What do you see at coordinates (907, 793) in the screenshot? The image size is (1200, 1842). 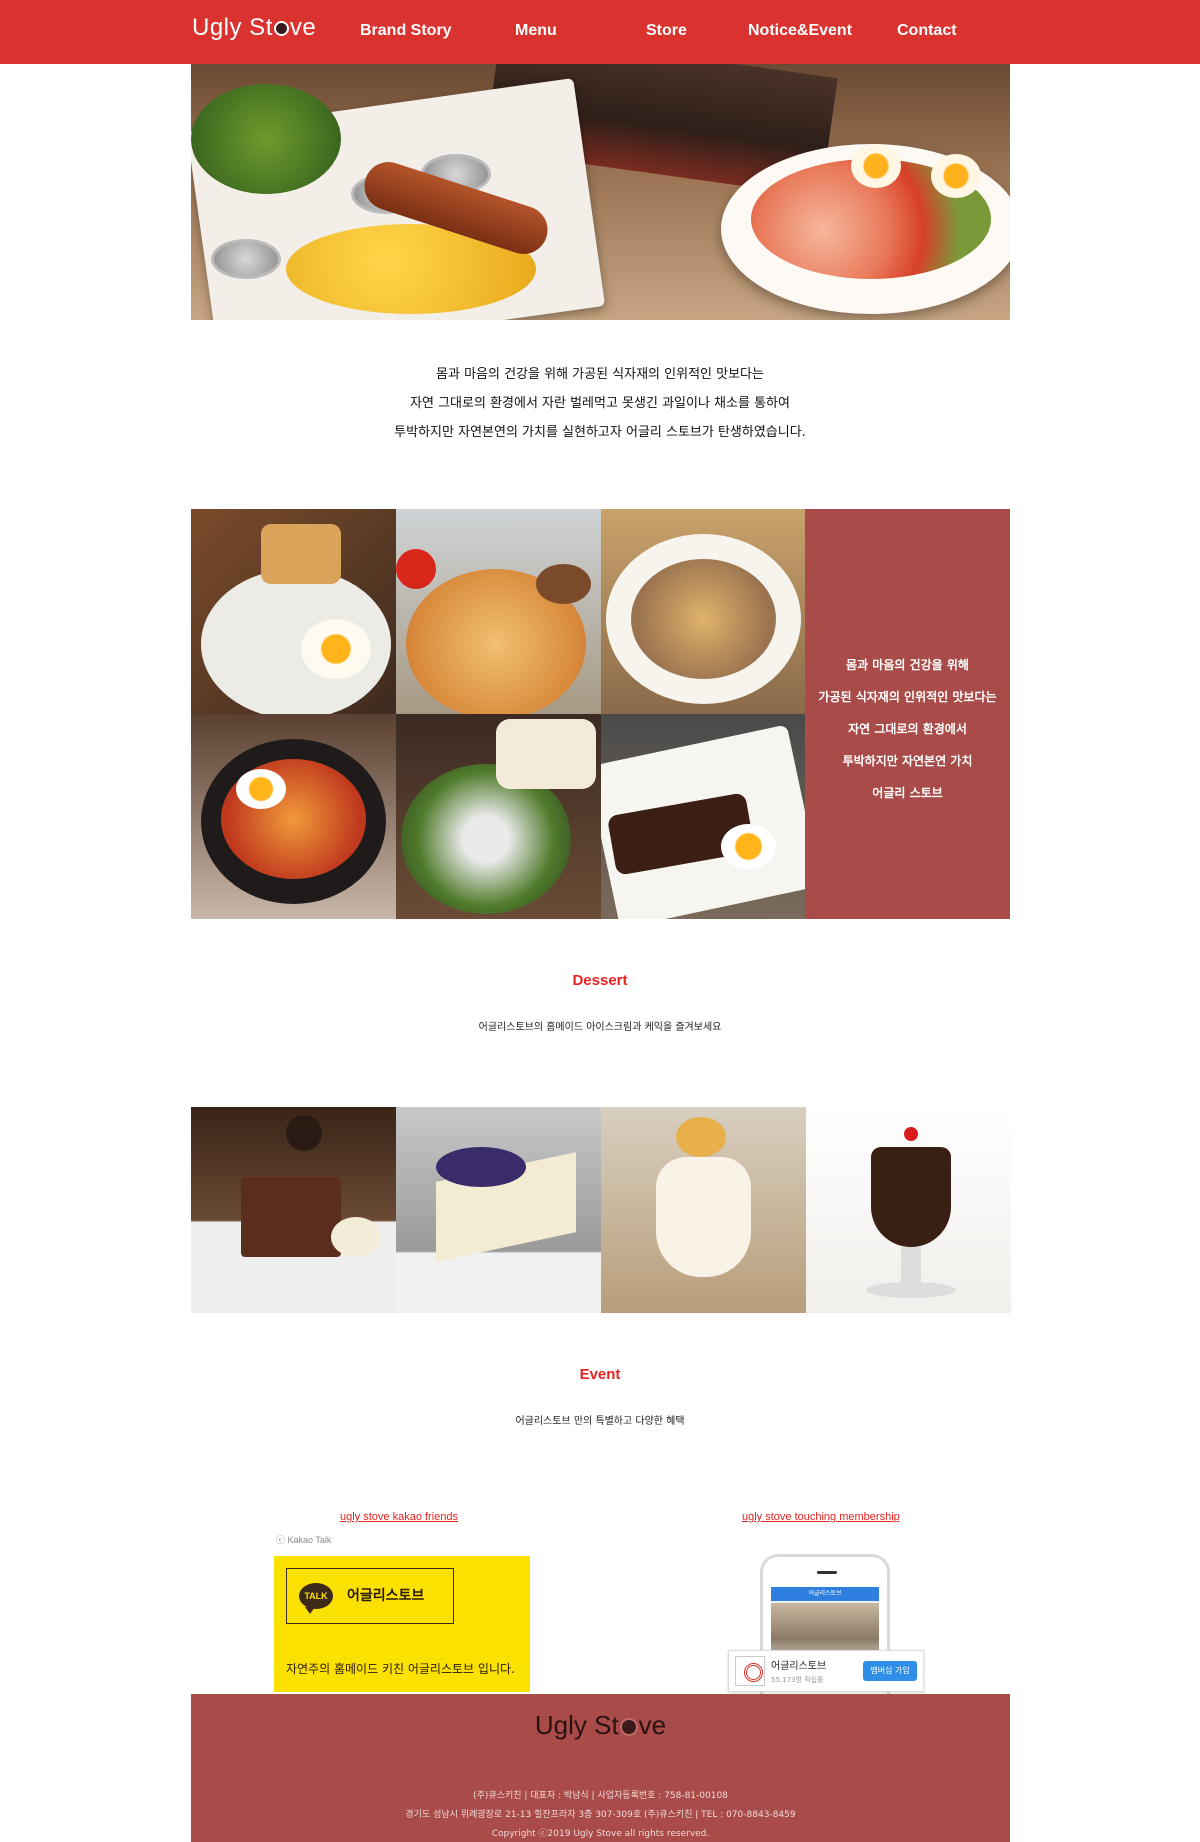 I see `panel-line: 어글리 스토브` at bounding box center [907, 793].